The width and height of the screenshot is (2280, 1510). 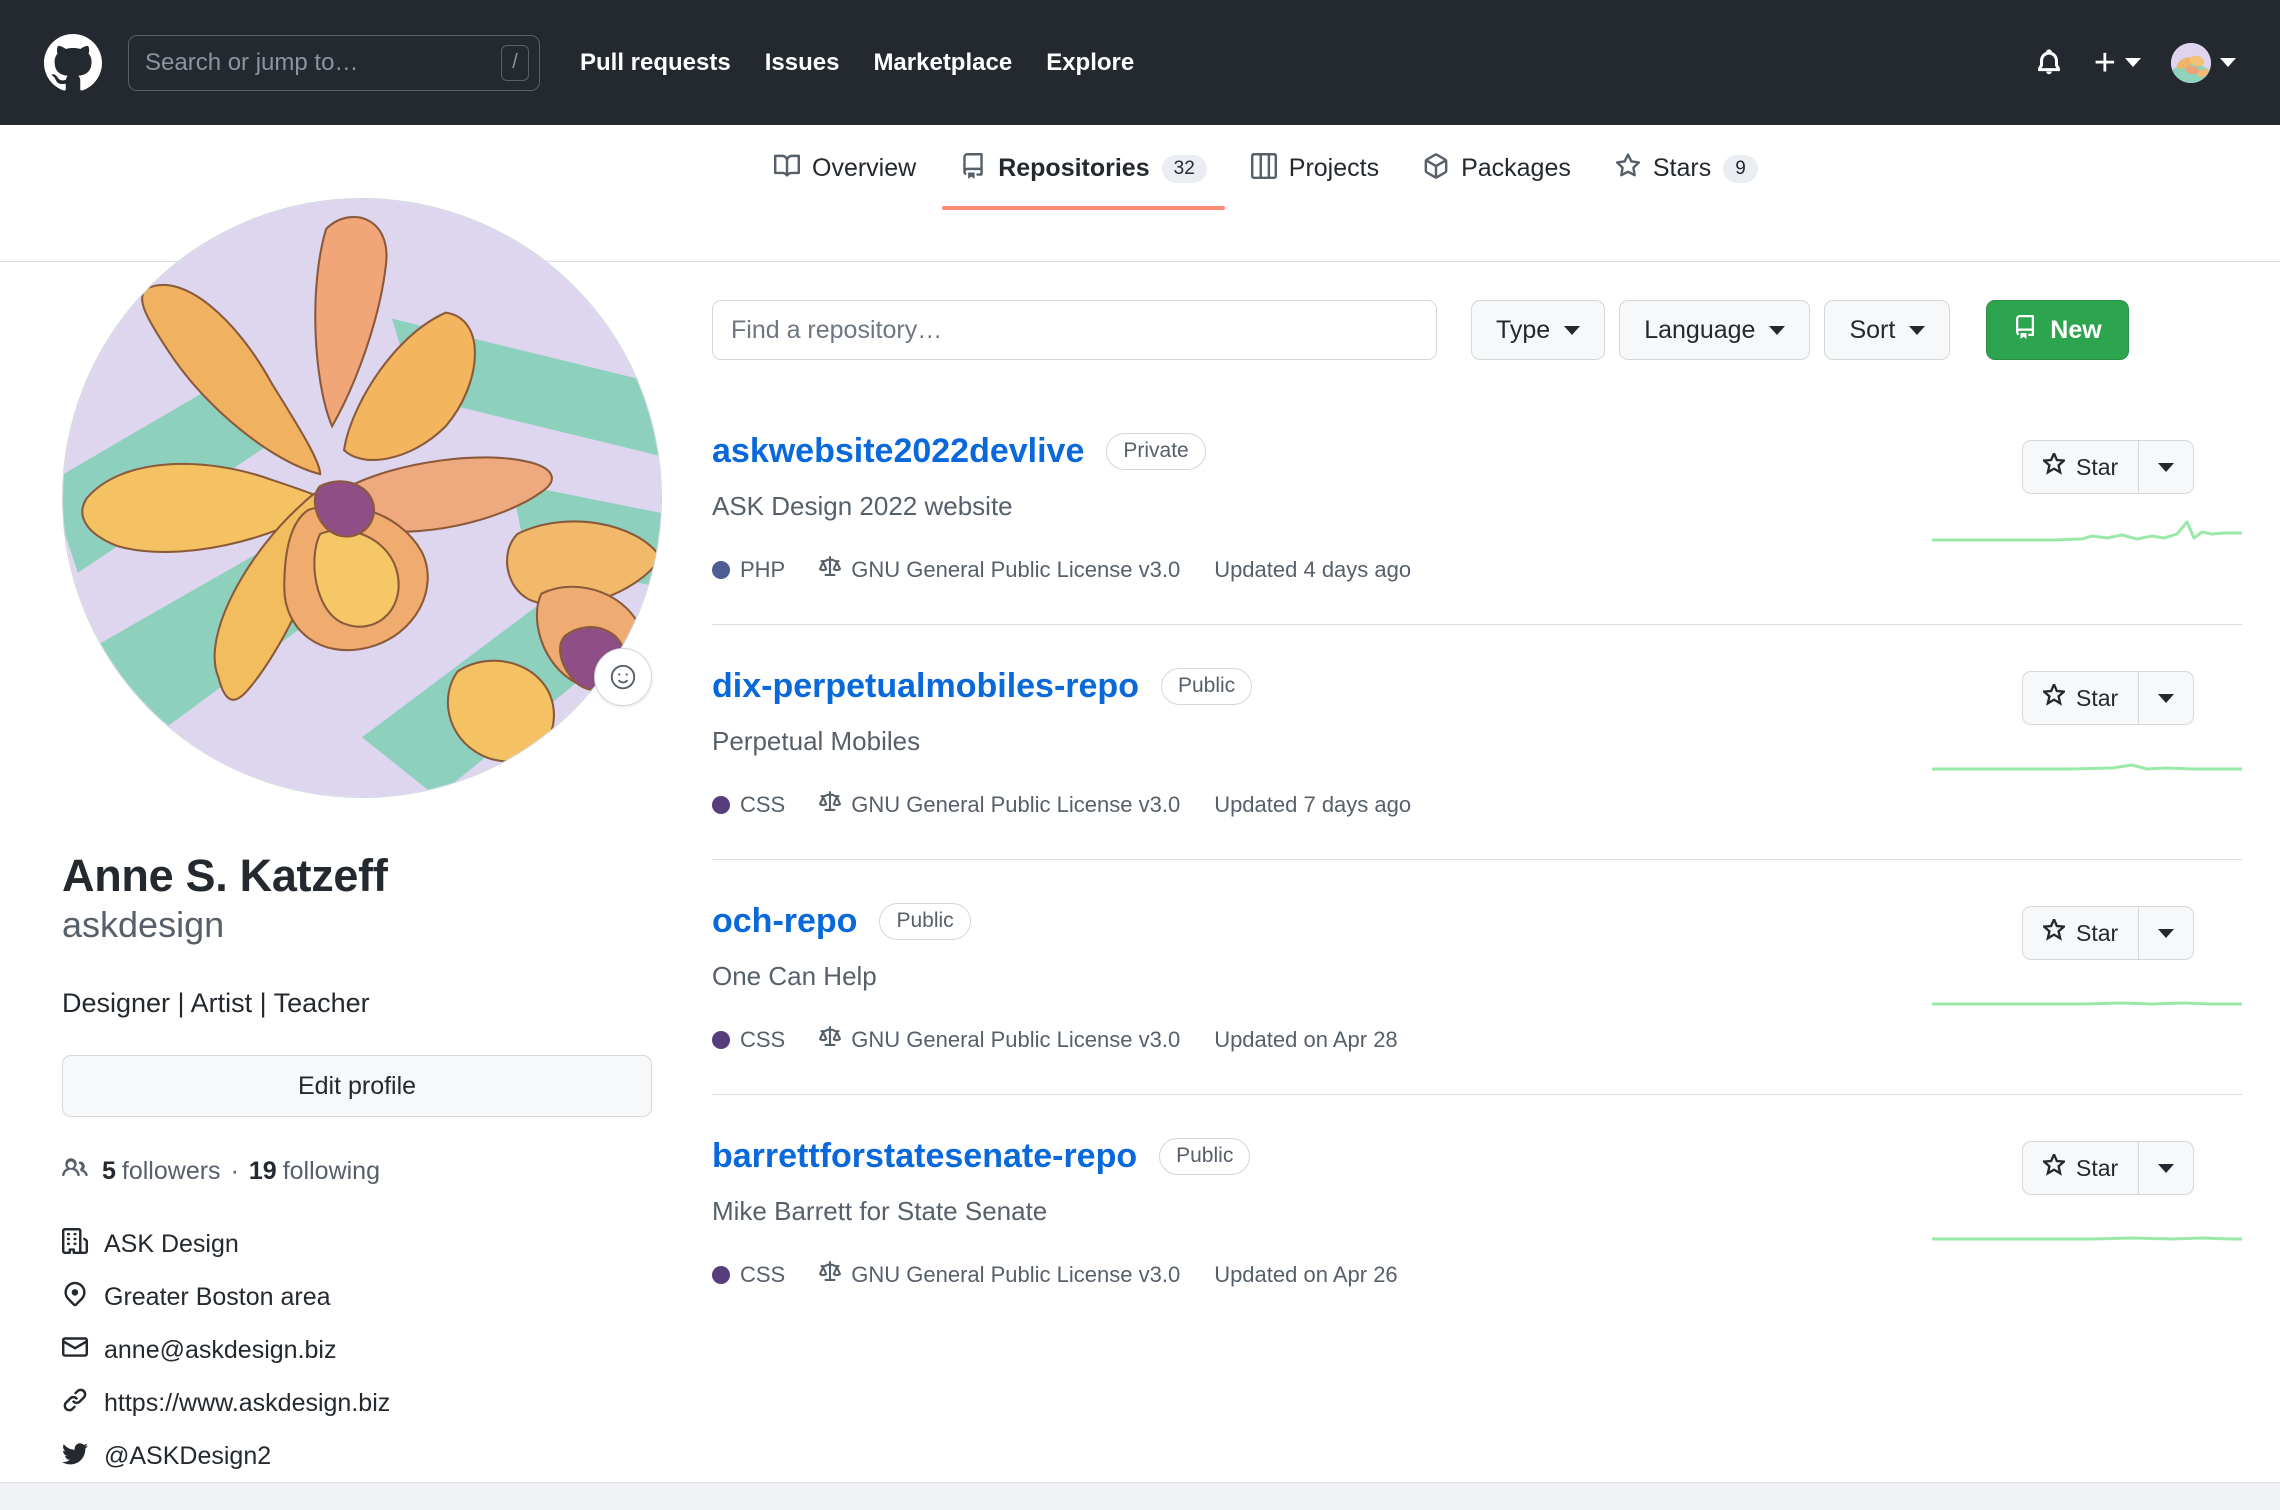 I want to click on bell-icon, so click(x=2049, y=63).